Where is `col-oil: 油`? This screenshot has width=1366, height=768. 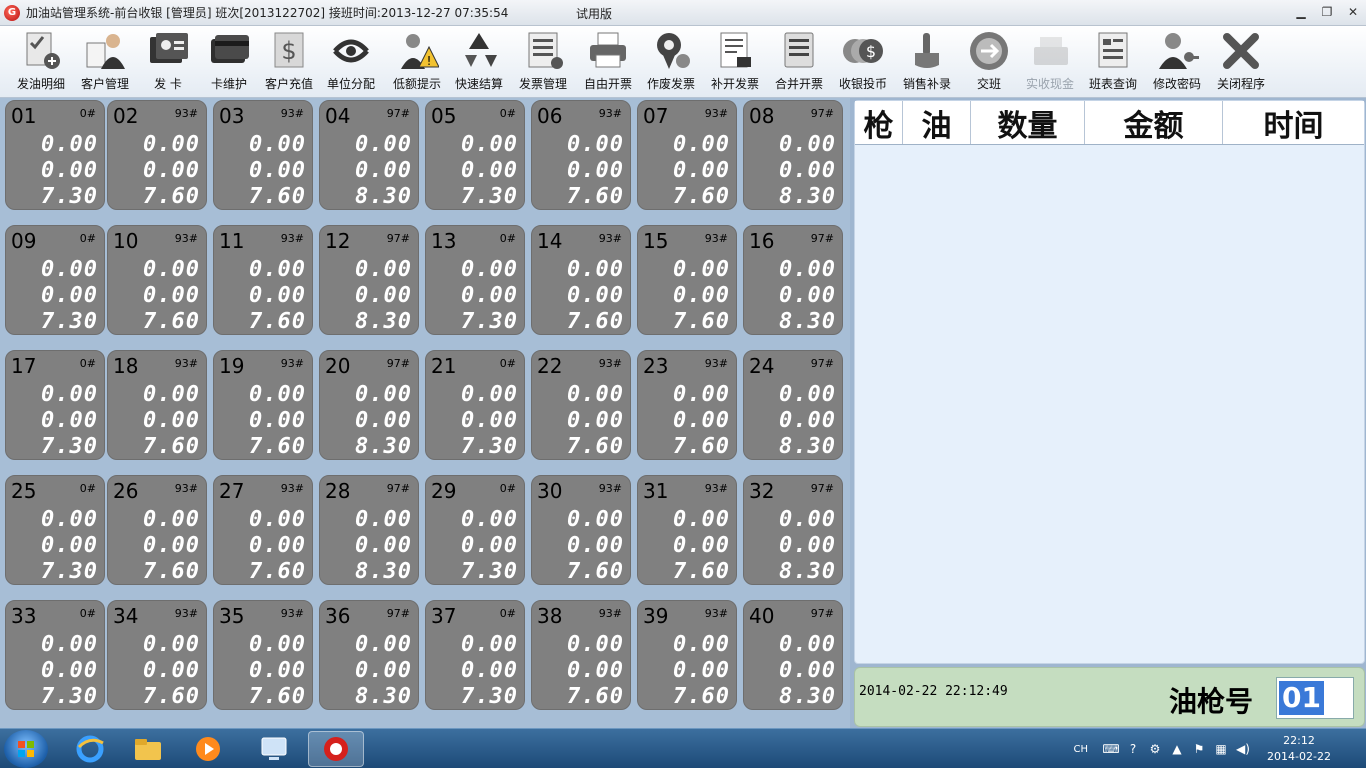 col-oil: 油 is located at coordinates (937, 122).